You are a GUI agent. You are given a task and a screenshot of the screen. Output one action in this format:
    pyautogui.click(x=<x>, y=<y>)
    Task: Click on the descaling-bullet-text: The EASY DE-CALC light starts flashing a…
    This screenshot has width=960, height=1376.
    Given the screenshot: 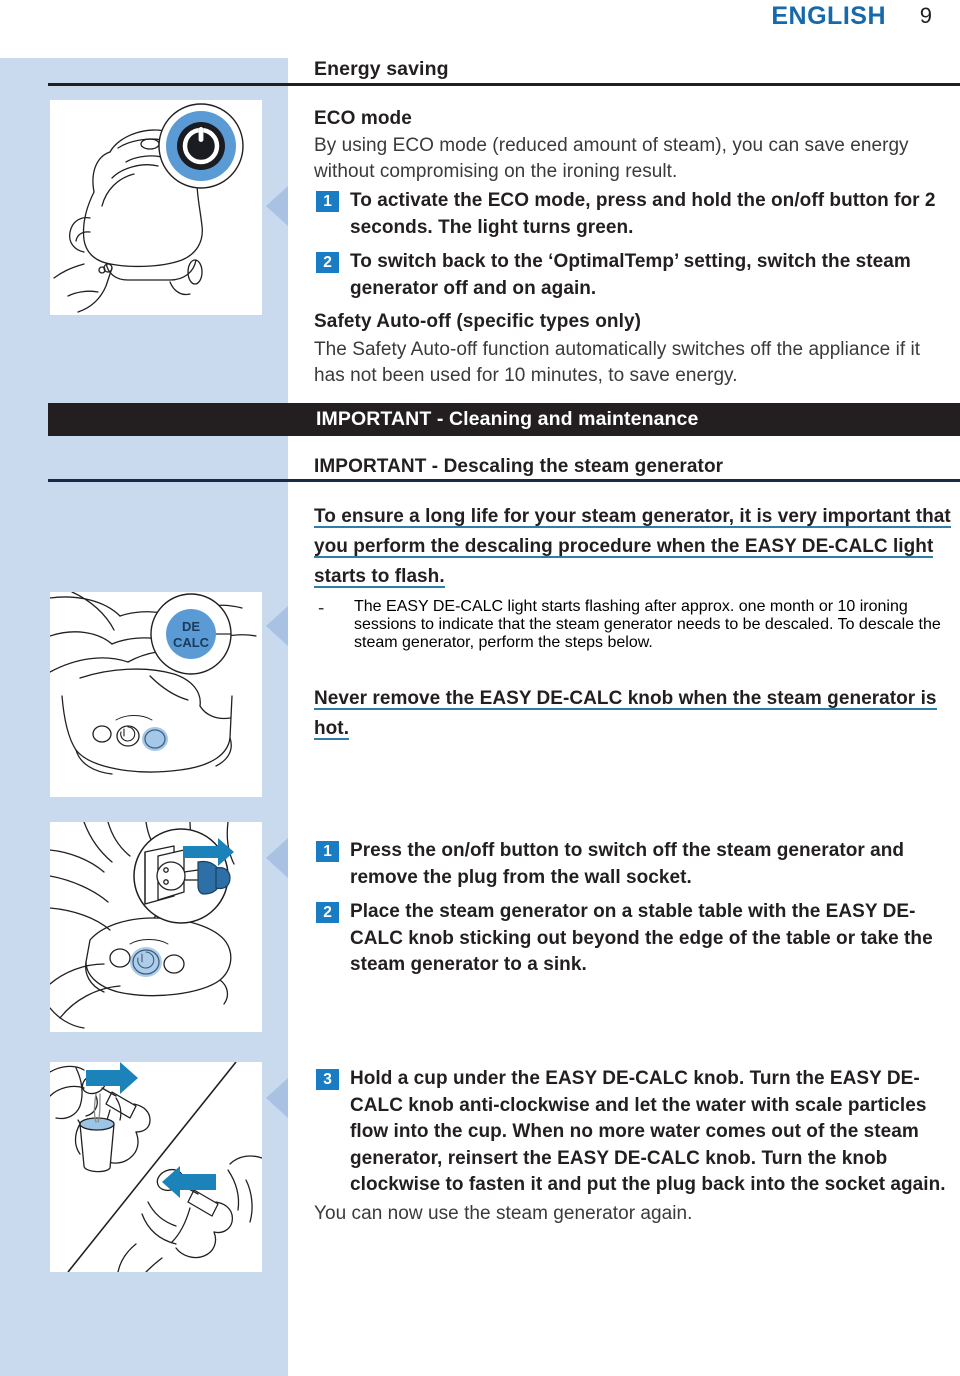 What is the action you would take?
    pyautogui.click(x=647, y=624)
    